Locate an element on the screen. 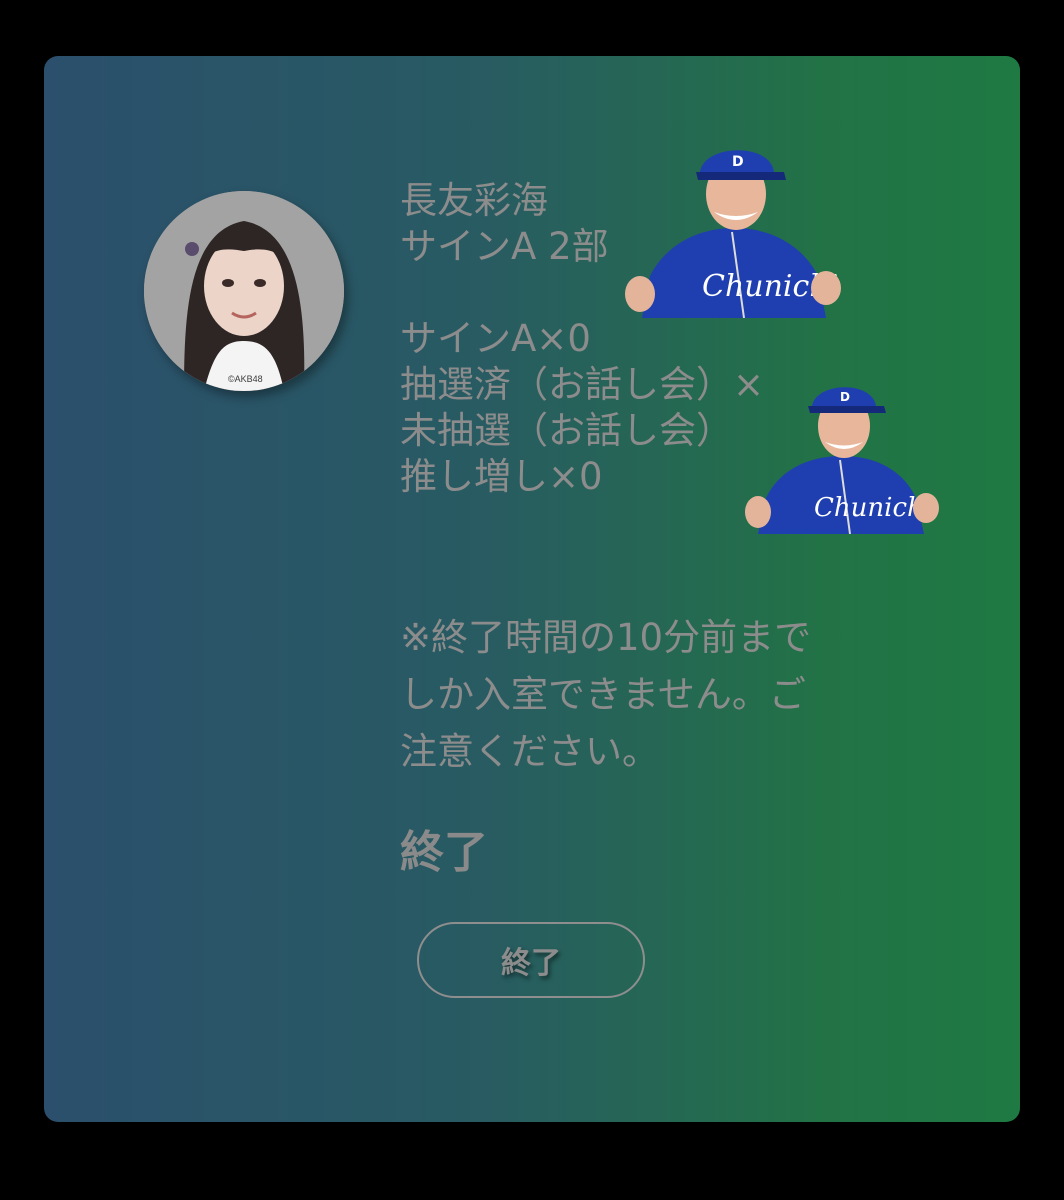 The width and height of the screenshot is (1064, 1200). member-avatar: ©AKB48 is located at coordinates (244, 291).